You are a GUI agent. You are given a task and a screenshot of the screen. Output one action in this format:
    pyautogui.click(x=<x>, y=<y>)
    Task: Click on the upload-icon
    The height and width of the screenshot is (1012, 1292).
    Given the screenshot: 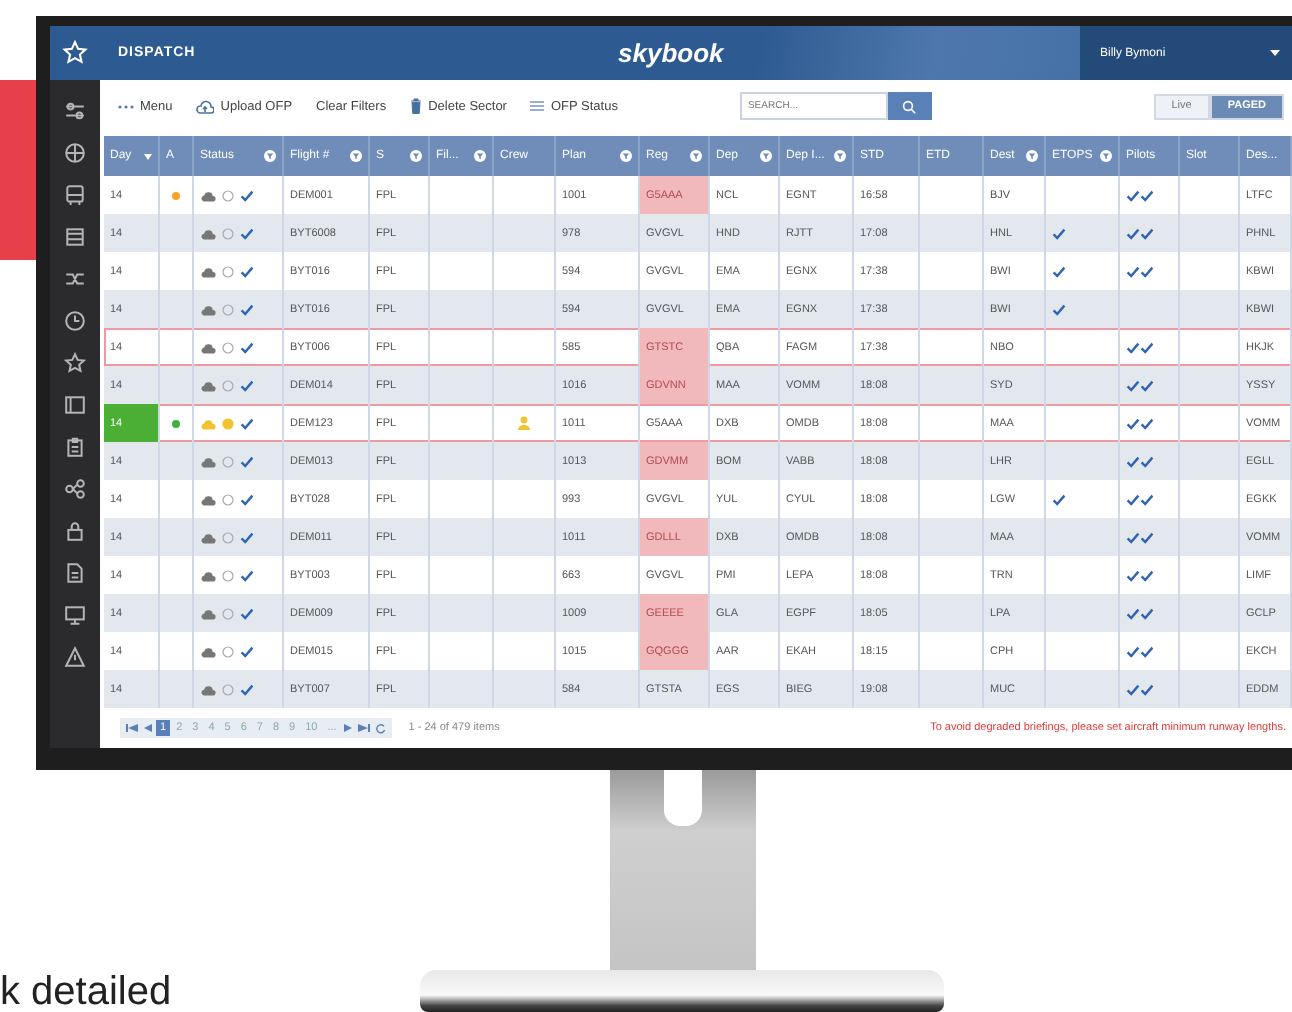 What is the action you would take?
    pyautogui.click(x=205, y=106)
    